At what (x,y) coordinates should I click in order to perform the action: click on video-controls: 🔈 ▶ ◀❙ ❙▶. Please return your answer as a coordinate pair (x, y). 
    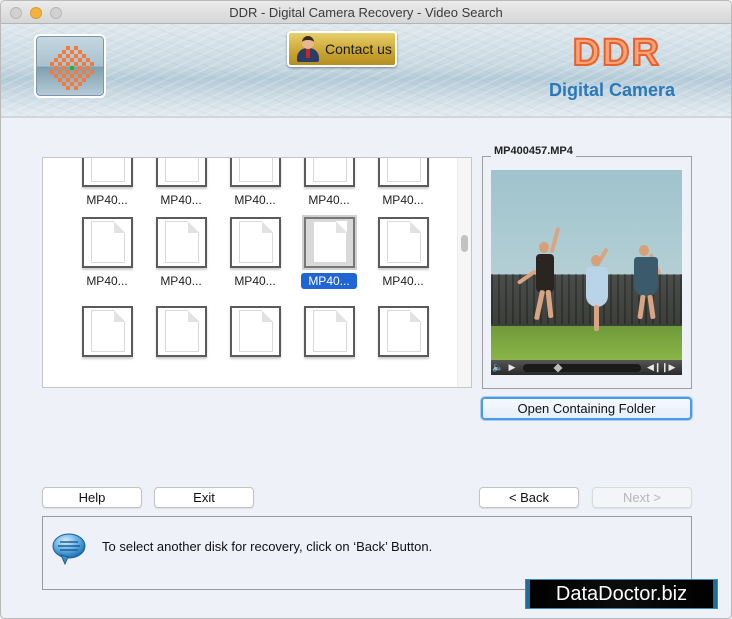
    Looking at the image, I should click on (586, 367).